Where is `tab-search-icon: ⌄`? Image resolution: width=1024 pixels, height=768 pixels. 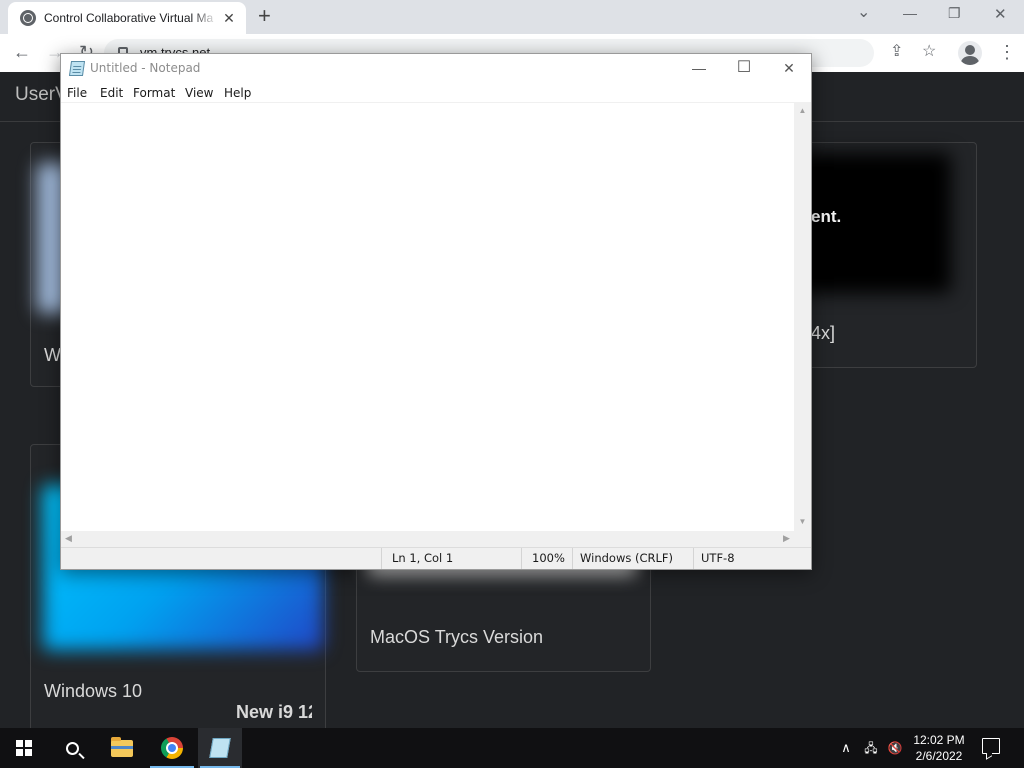 tab-search-icon: ⌄ is located at coordinates (863, 12).